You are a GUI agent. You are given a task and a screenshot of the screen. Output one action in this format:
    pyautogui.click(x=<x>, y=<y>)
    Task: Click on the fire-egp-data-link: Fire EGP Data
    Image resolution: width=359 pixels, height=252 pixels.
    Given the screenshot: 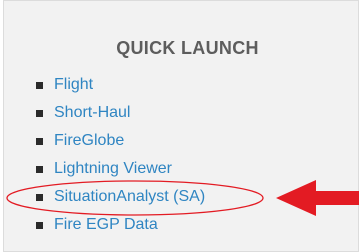 What is the action you would take?
    pyautogui.click(x=106, y=225)
    